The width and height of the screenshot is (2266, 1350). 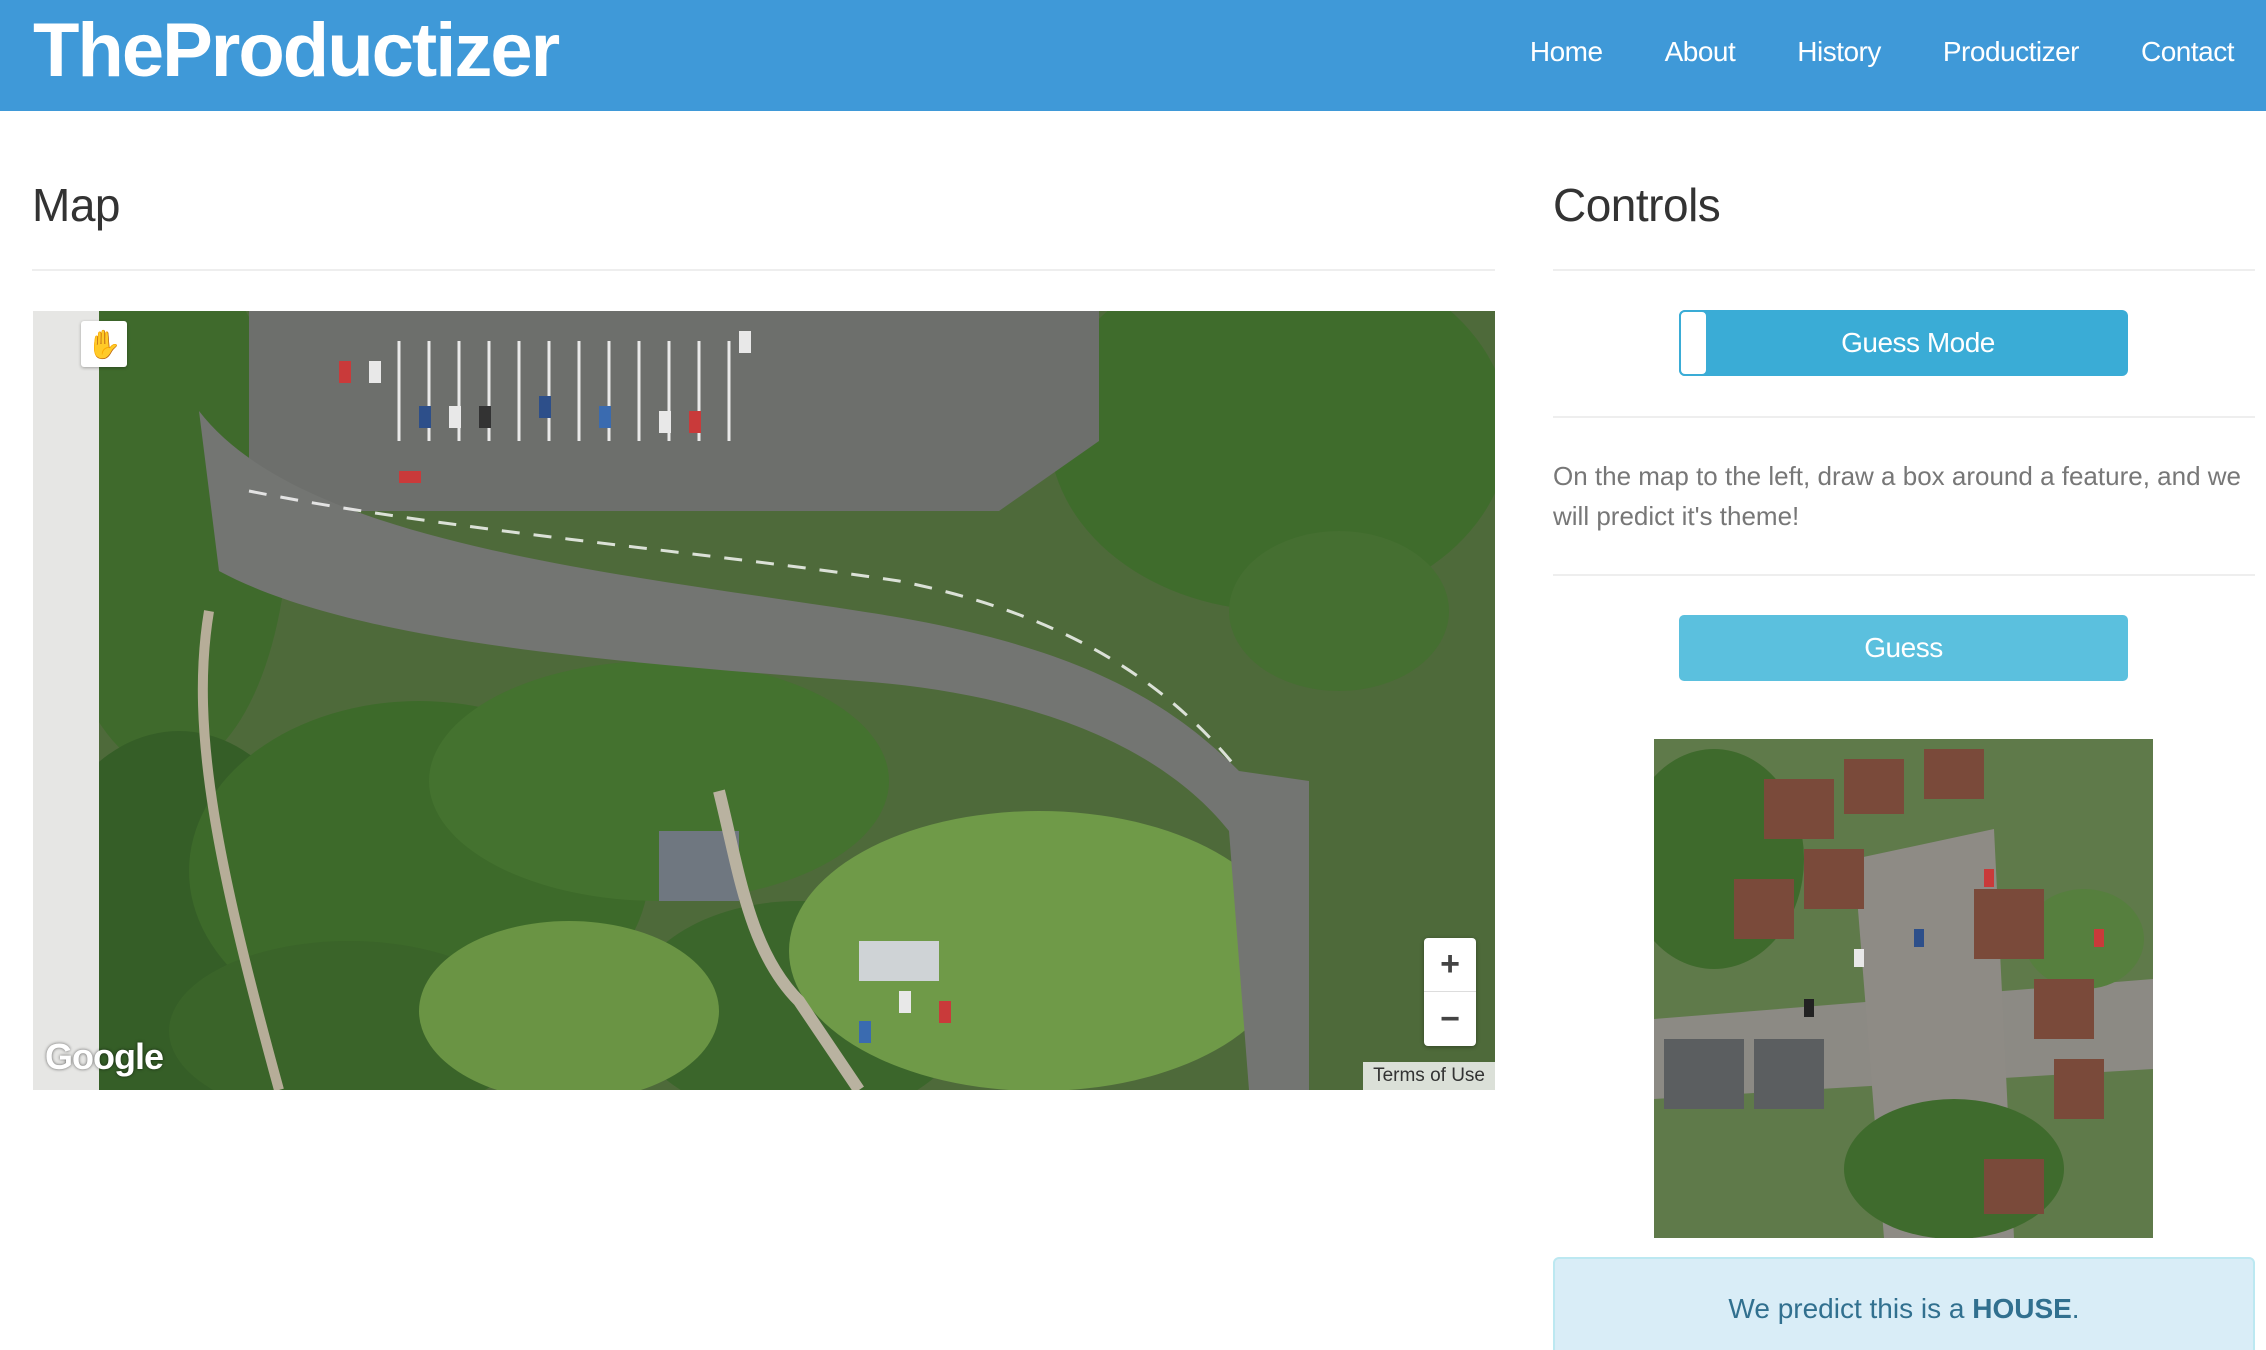 What do you see at coordinates (1850, 1308) in the screenshot?
I see `prediction-prefix: We predict this is a` at bounding box center [1850, 1308].